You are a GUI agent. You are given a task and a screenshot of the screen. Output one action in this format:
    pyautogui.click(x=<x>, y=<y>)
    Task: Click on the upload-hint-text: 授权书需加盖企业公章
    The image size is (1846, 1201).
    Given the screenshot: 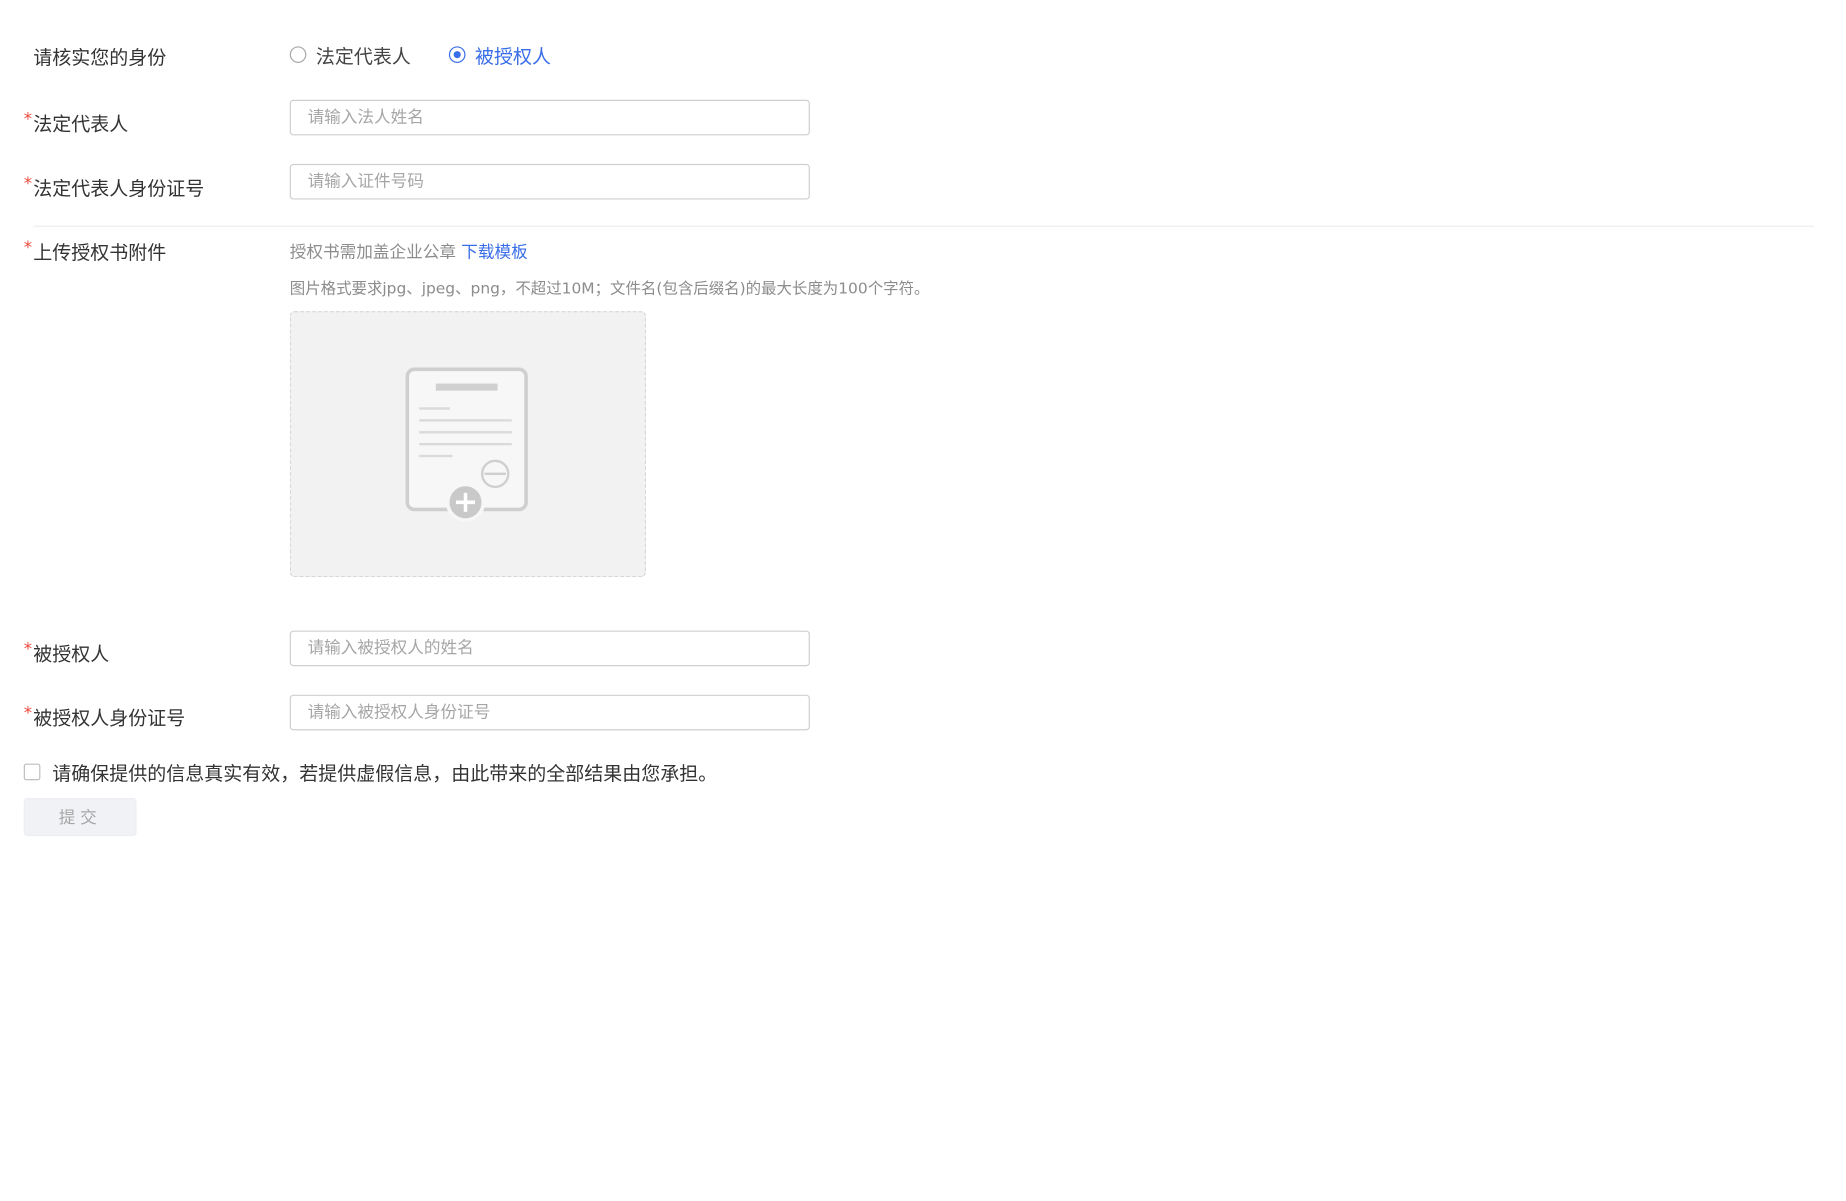 What is the action you would take?
    pyautogui.click(x=372, y=253)
    